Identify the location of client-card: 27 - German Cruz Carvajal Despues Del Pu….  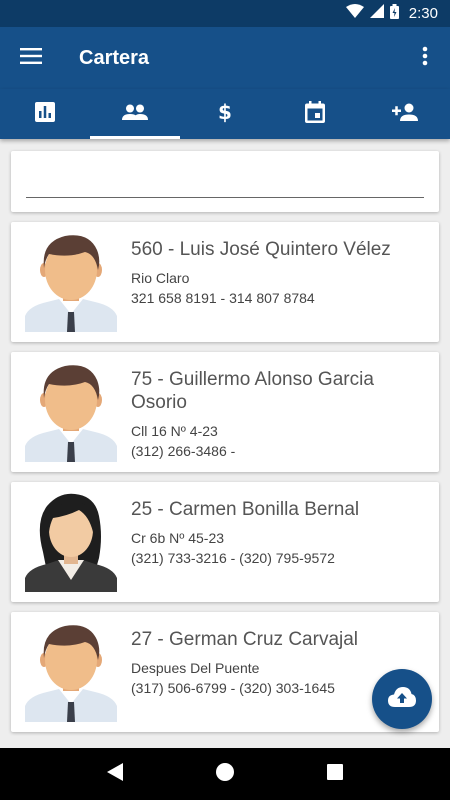
(225, 672).